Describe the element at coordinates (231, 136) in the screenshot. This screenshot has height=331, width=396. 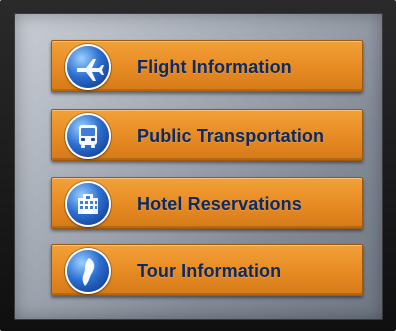
I see `menu-button-label: Public Transportation` at that location.